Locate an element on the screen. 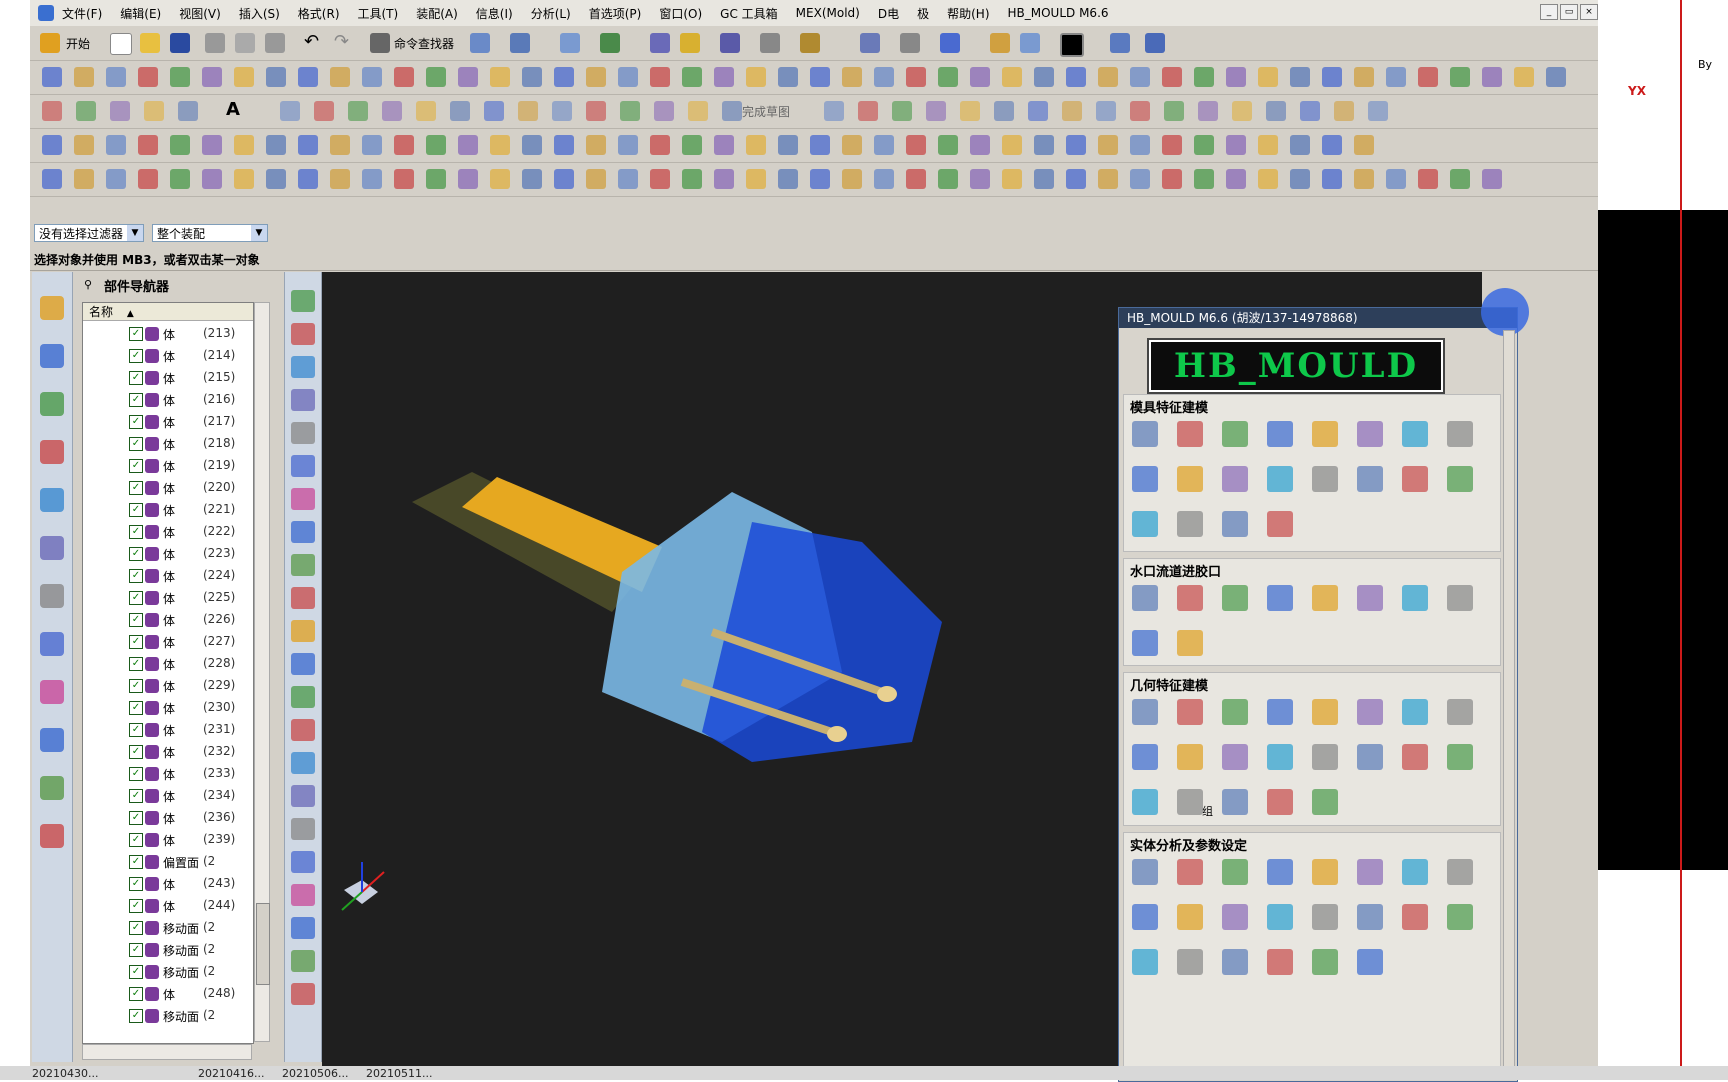 The image size is (1728, 1082). save-icon is located at coordinates (180, 43).